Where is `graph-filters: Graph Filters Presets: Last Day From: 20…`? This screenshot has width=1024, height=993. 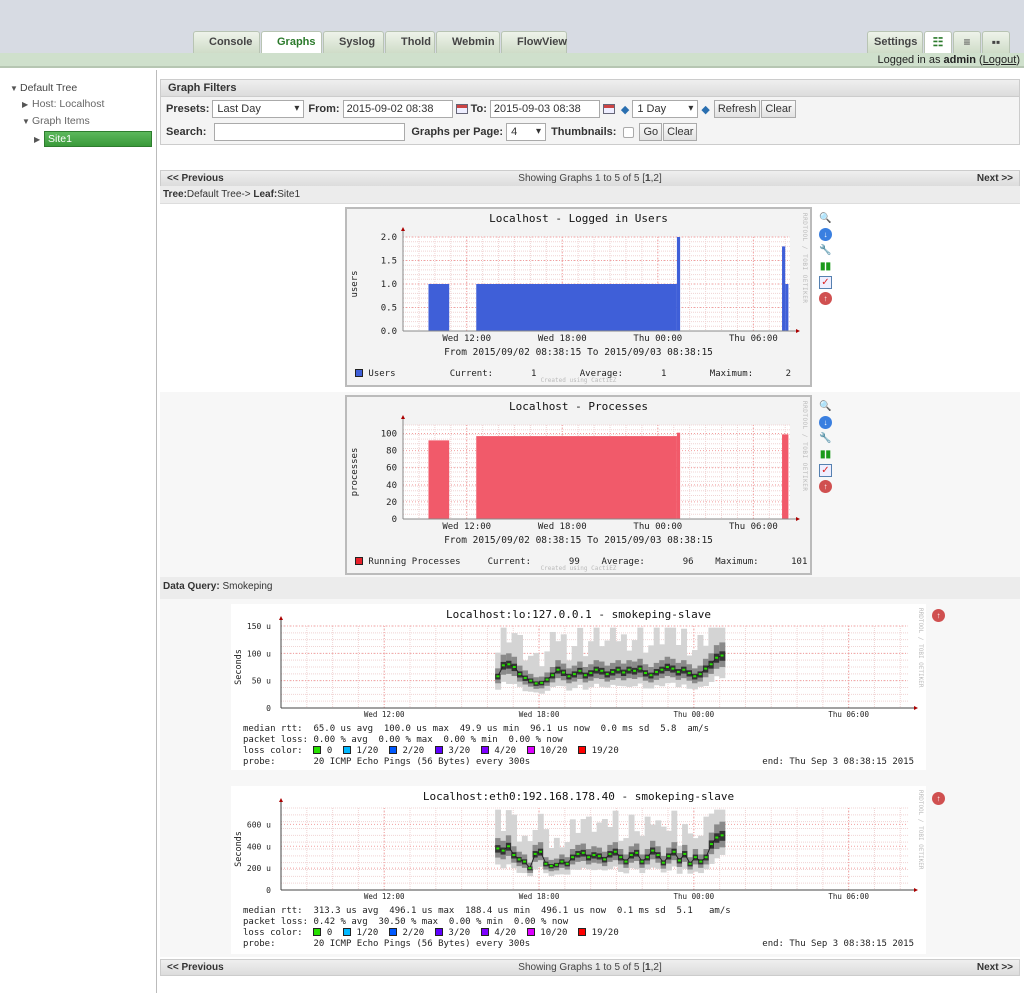 graph-filters: Graph Filters Presets: Last Day From: 20… is located at coordinates (590, 112).